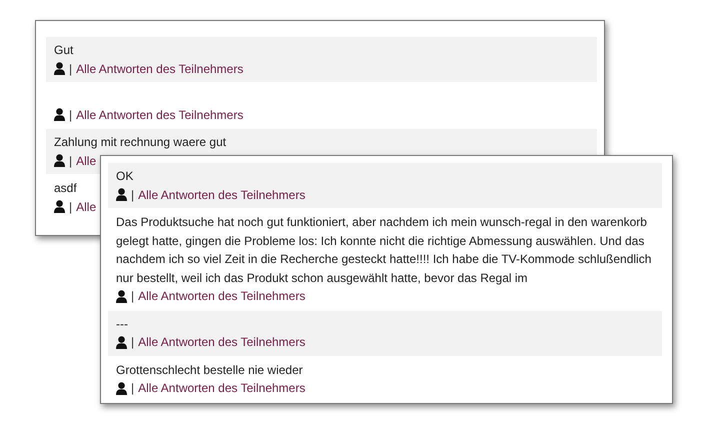 Image resolution: width=701 pixels, height=438 pixels. What do you see at coordinates (65, 188) in the screenshot?
I see `answer-text: asdf` at bounding box center [65, 188].